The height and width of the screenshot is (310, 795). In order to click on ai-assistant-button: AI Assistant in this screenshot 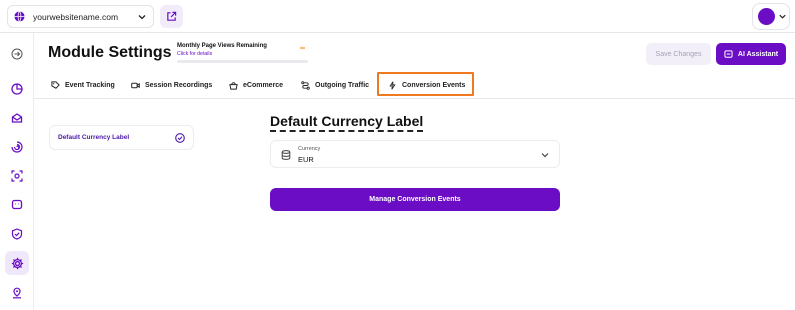, I will do `click(751, 54)`.